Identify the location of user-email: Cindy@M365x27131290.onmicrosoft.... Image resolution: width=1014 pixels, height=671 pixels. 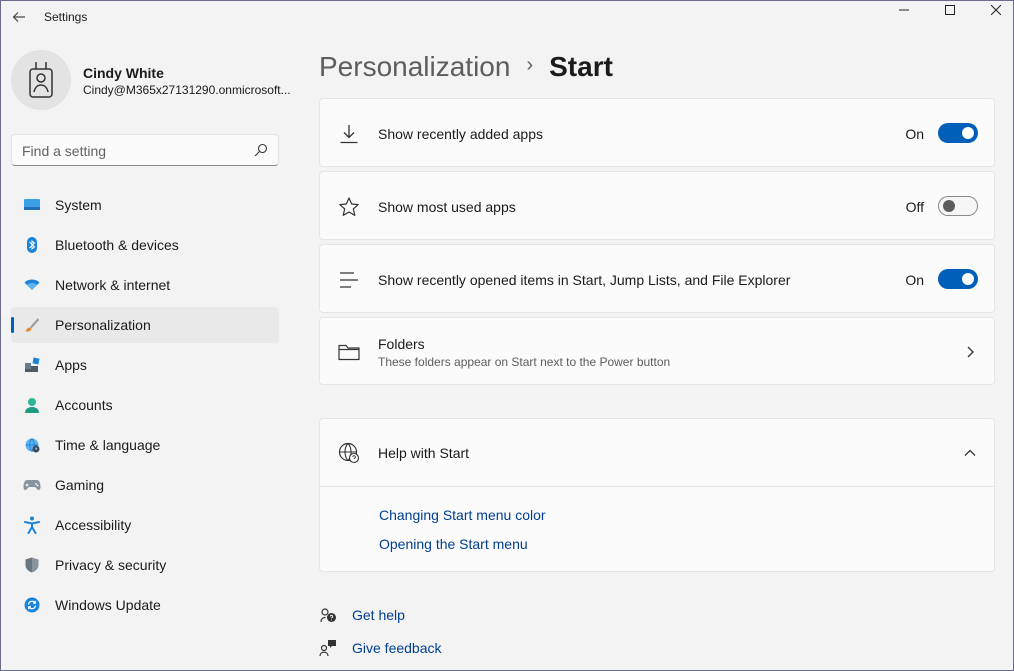
(187, 90).